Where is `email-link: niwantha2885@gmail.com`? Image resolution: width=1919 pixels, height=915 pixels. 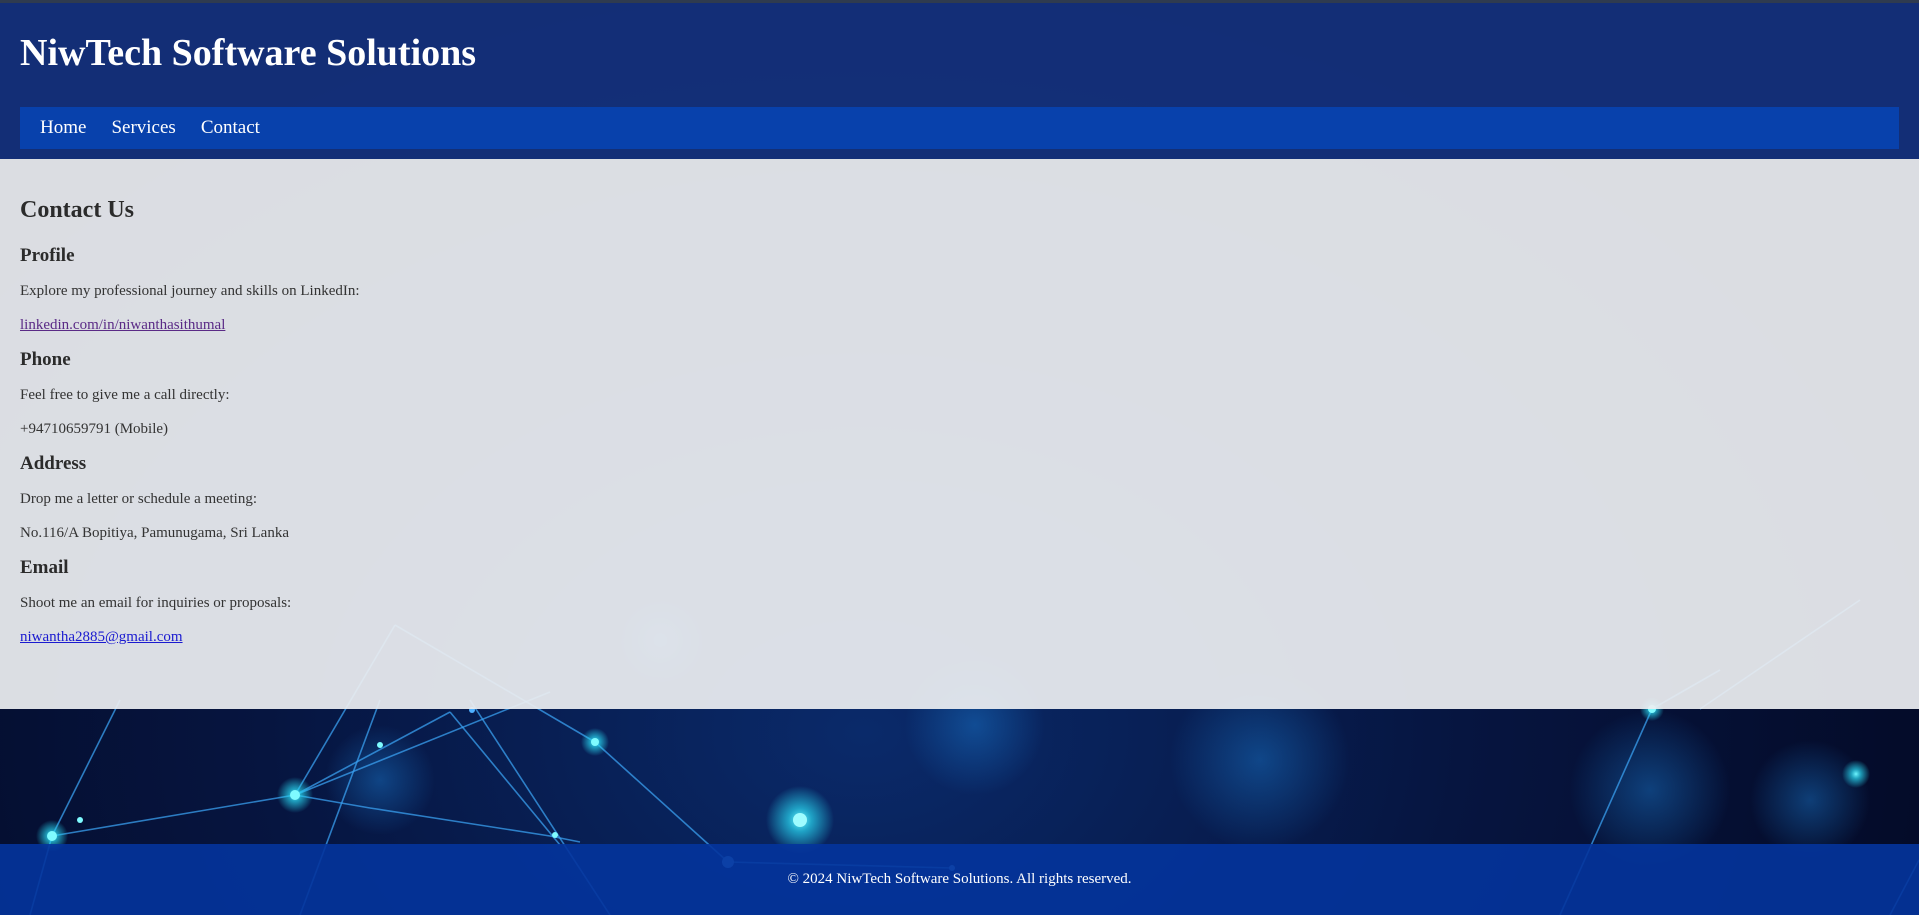 email-link: niwantha2885@gmail.com is located at coordinates (101, 637).